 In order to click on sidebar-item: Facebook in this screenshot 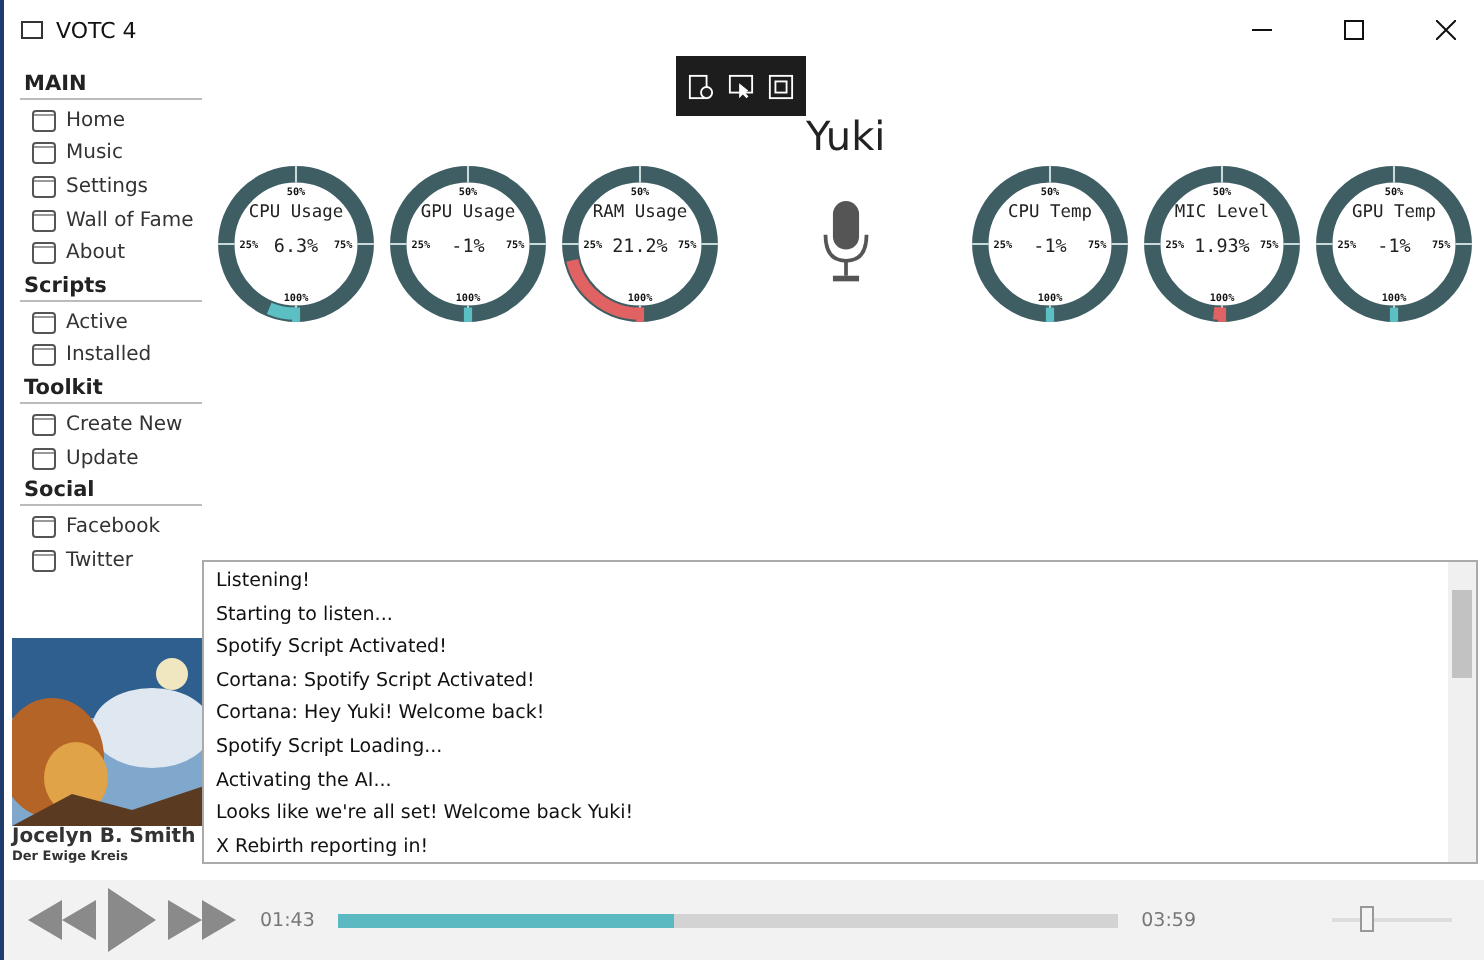, I will do `click(113, 527)`.